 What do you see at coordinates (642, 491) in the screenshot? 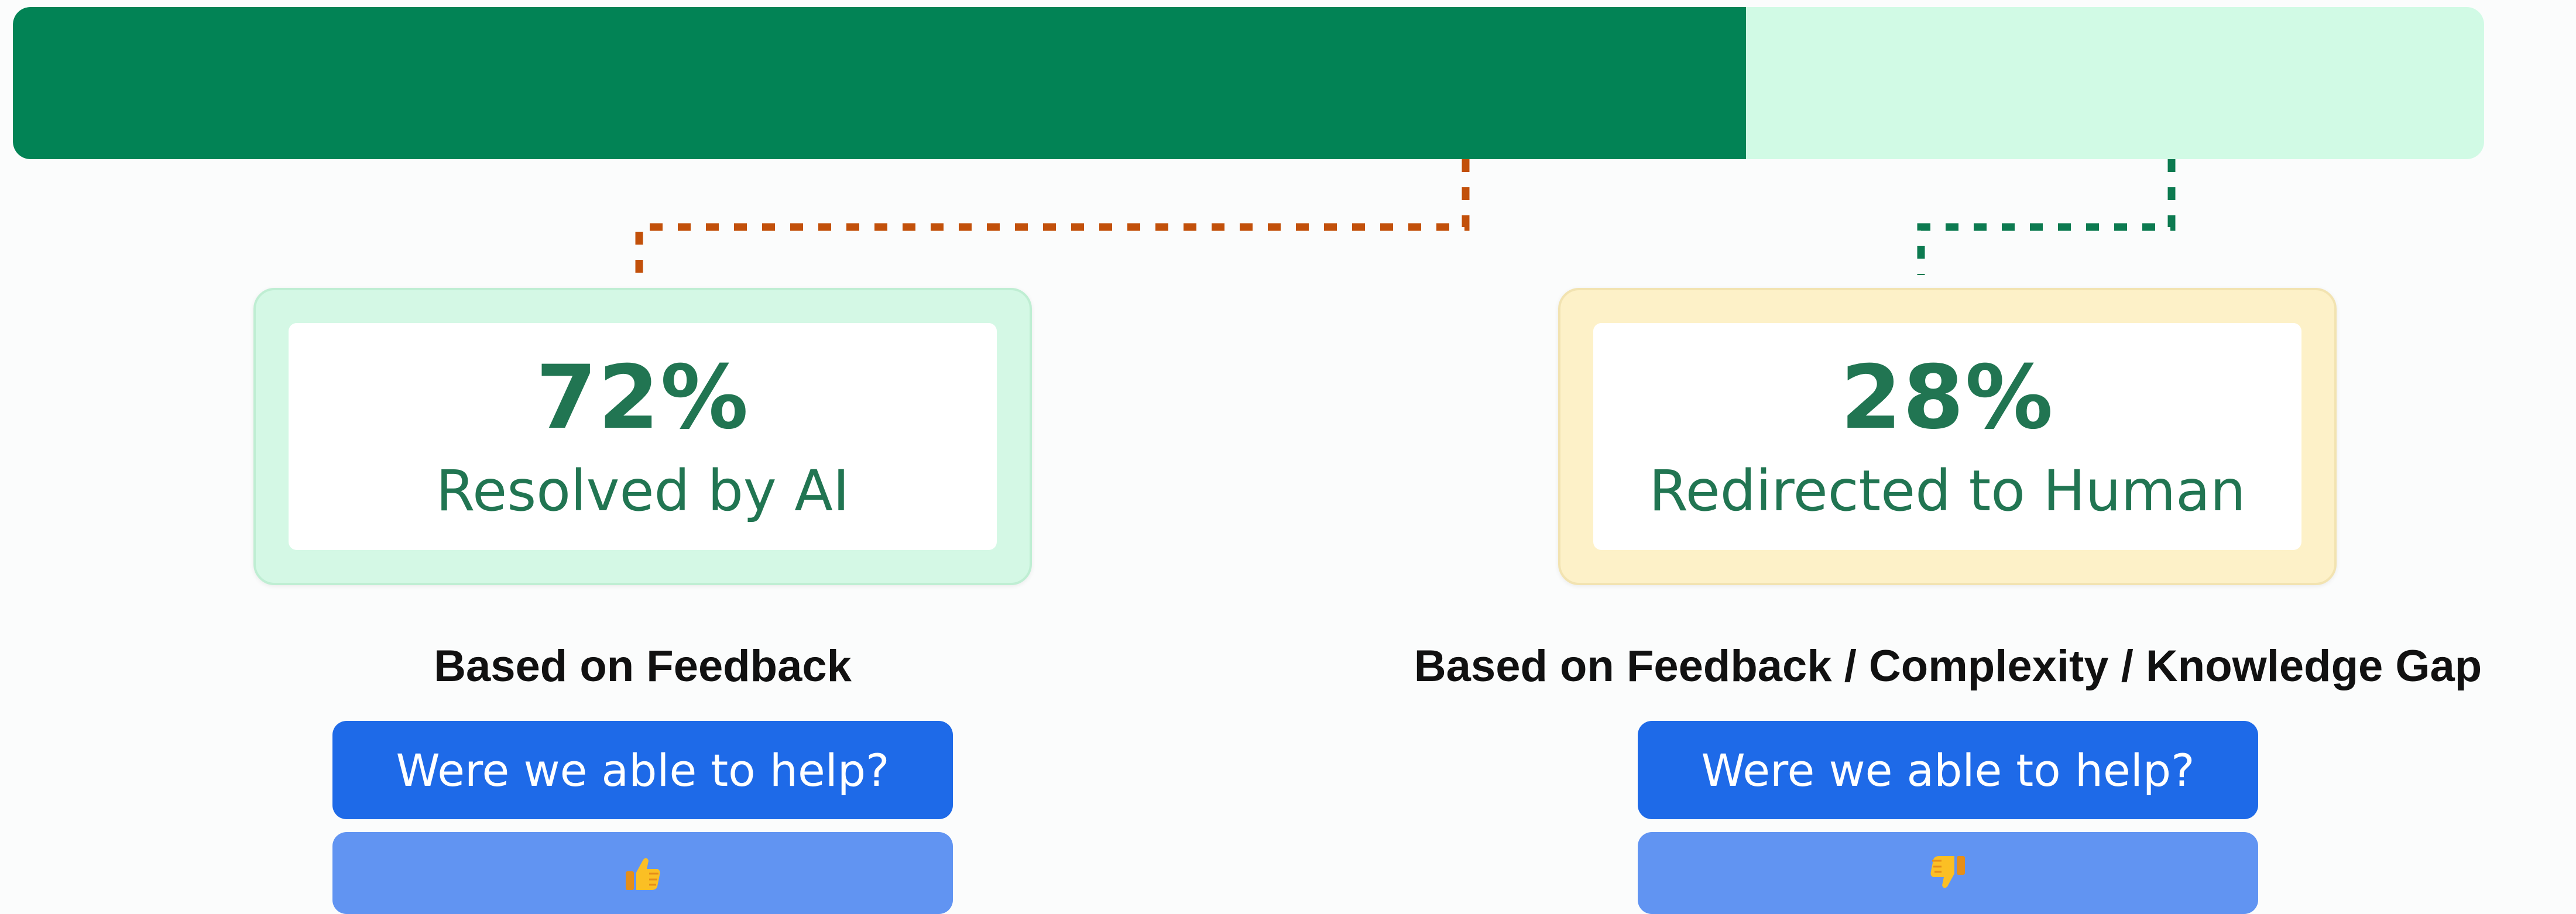
I see `resolved-label: Resolved by AI` at bounding box center [642, 491].